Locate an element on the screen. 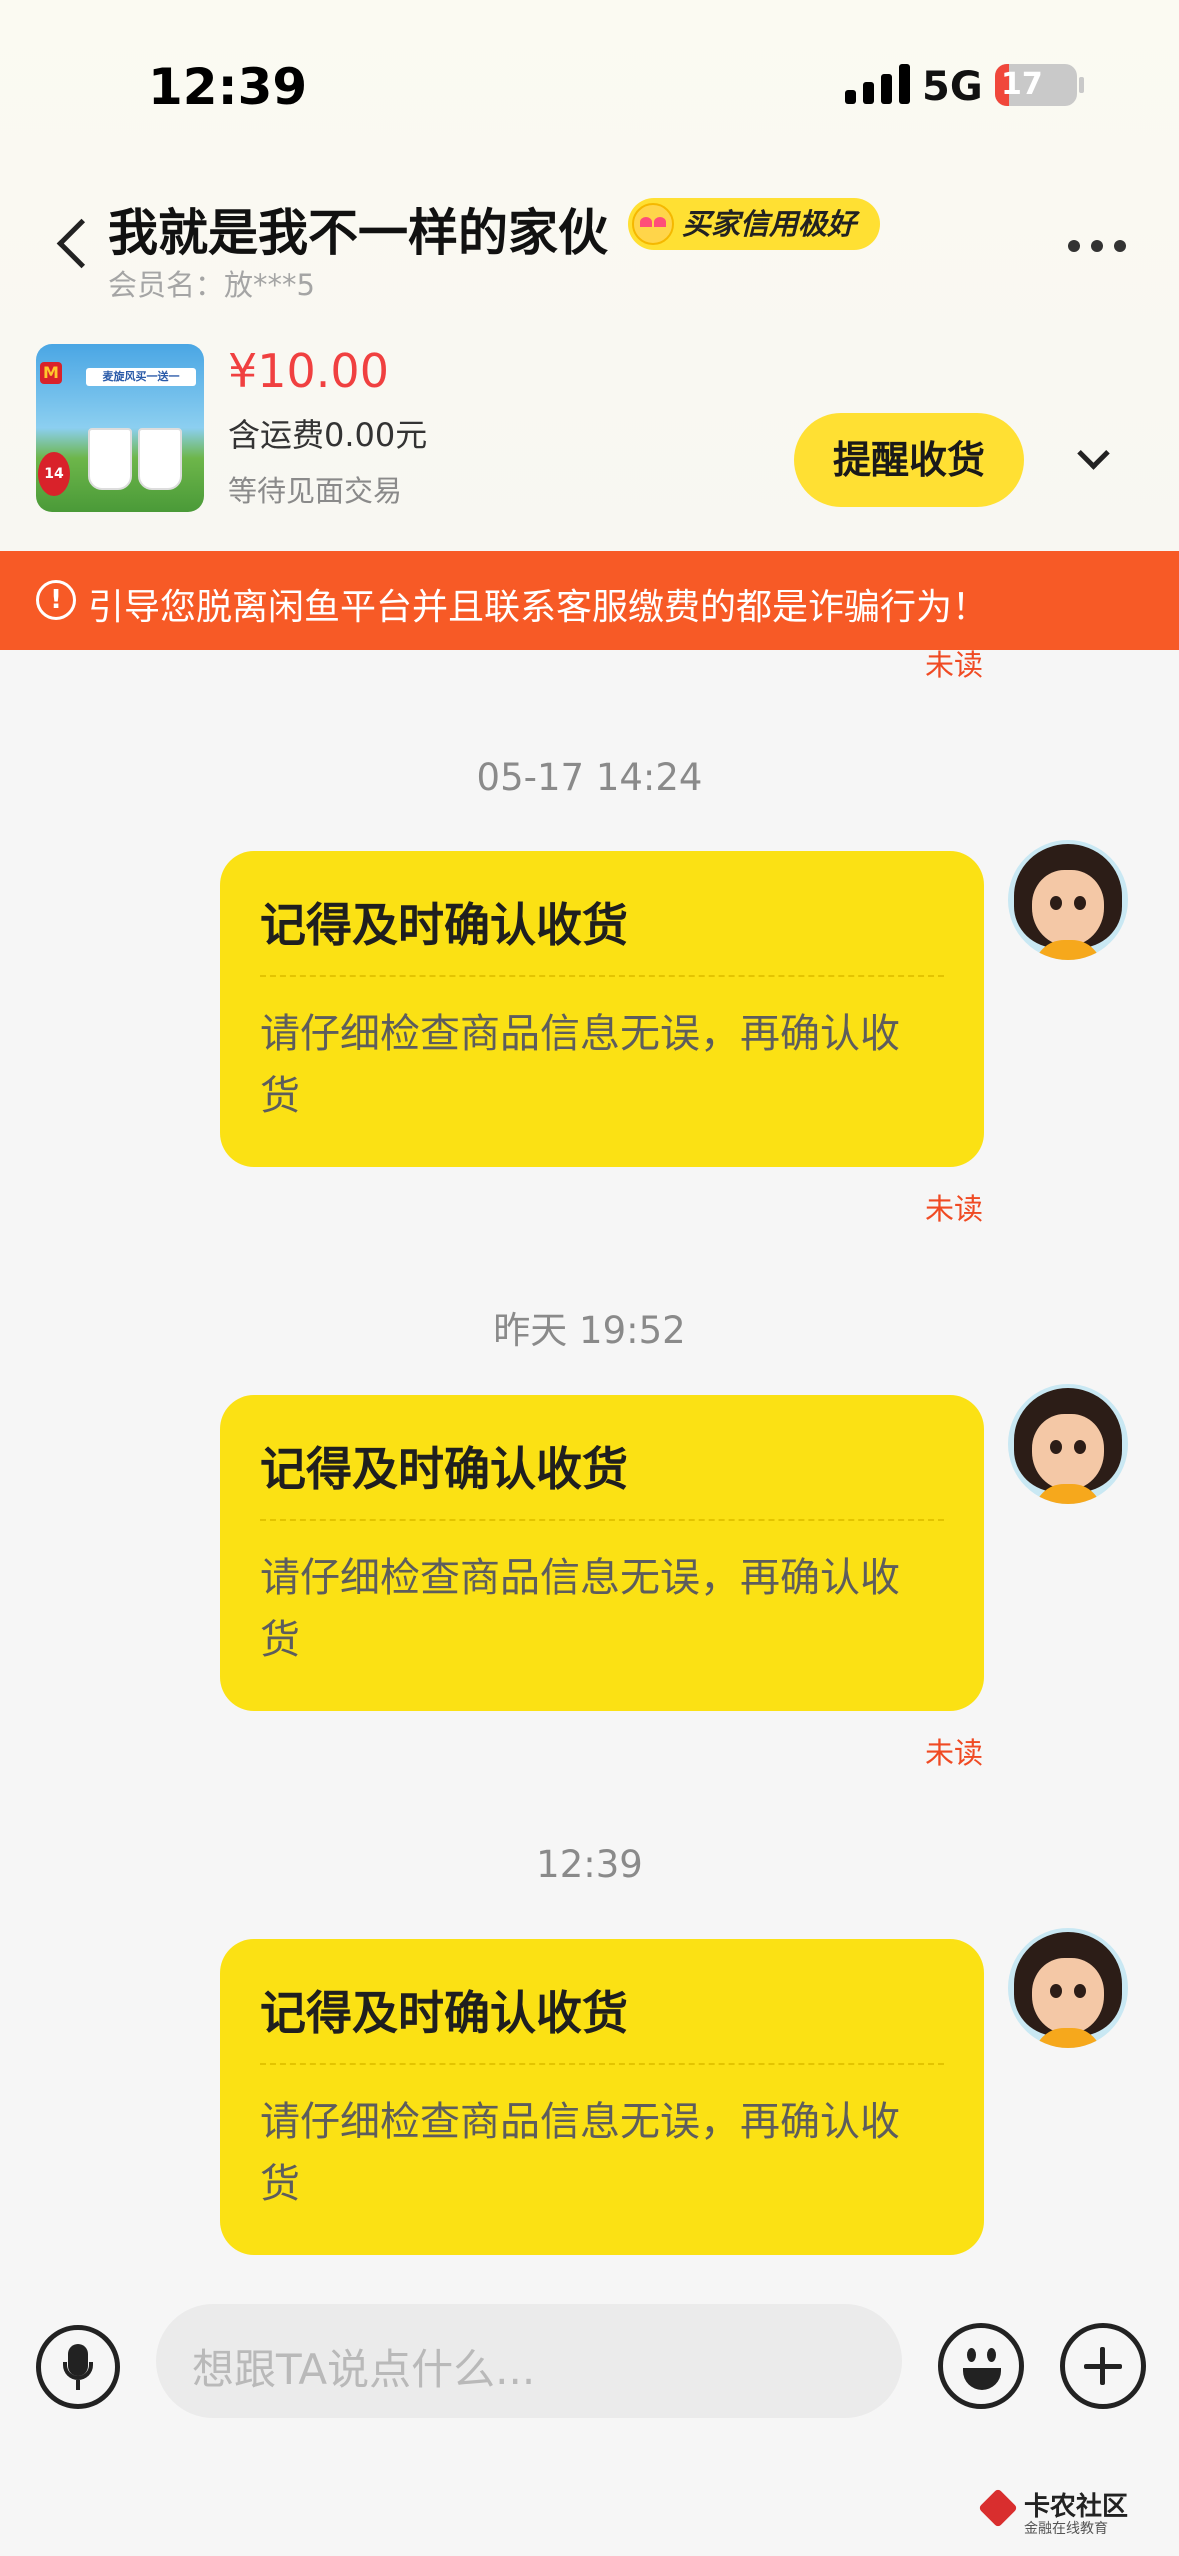  heart-eyes-emoji-icon is located at coordinates (653, 224).